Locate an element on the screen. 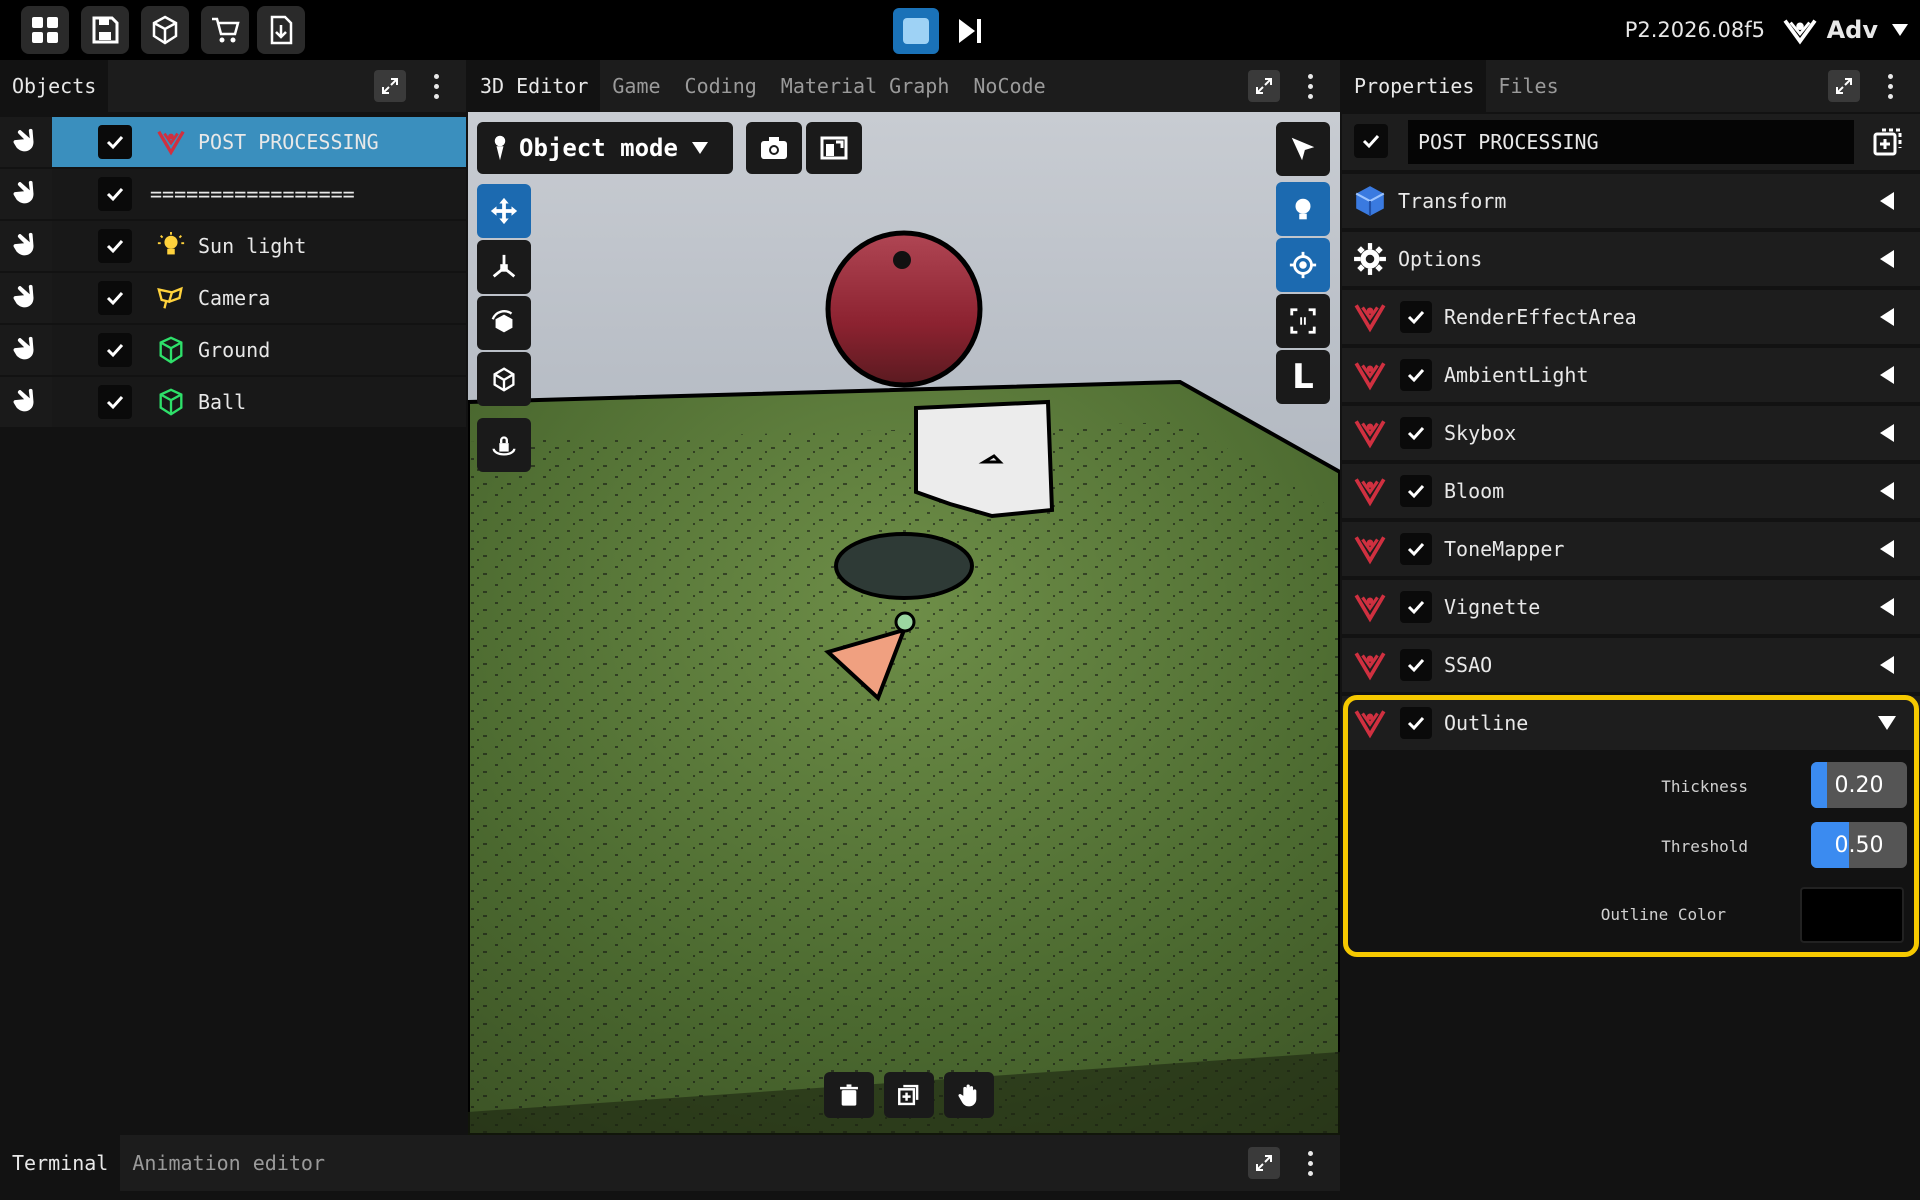 The height and width of the screenshot is (1200, 1920). object-row: POST PROCESSING is located at coordinates (233, 142).